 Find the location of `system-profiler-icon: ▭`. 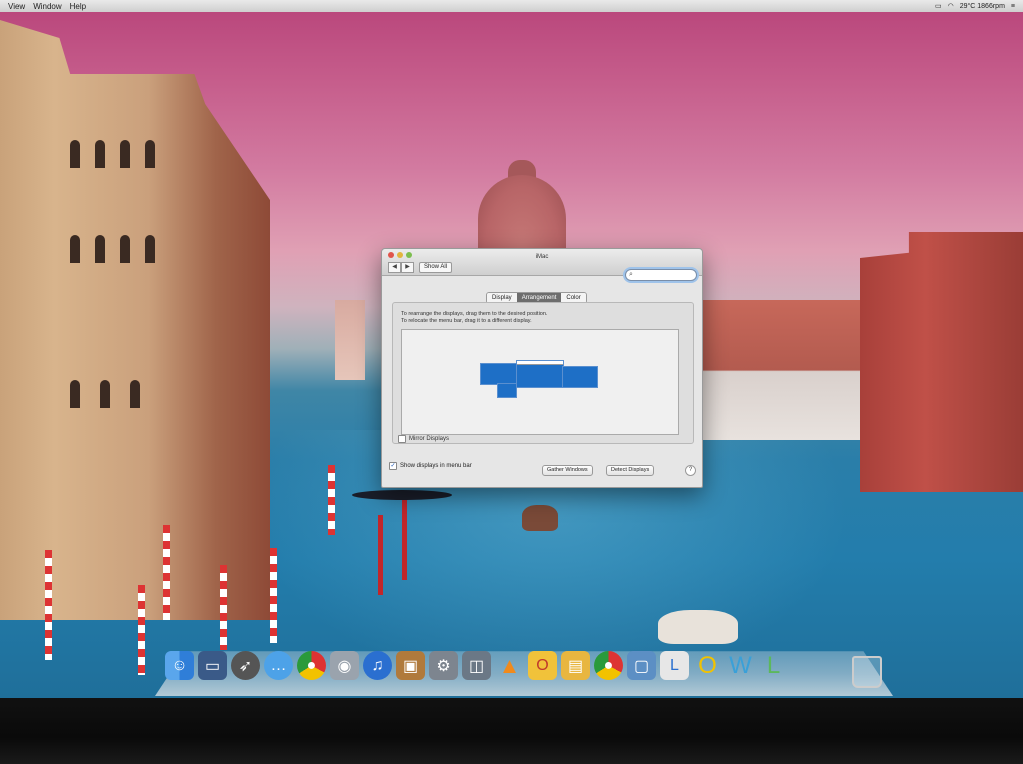

system-profiler-icon: ▭ is located at coordinates (212, 665).